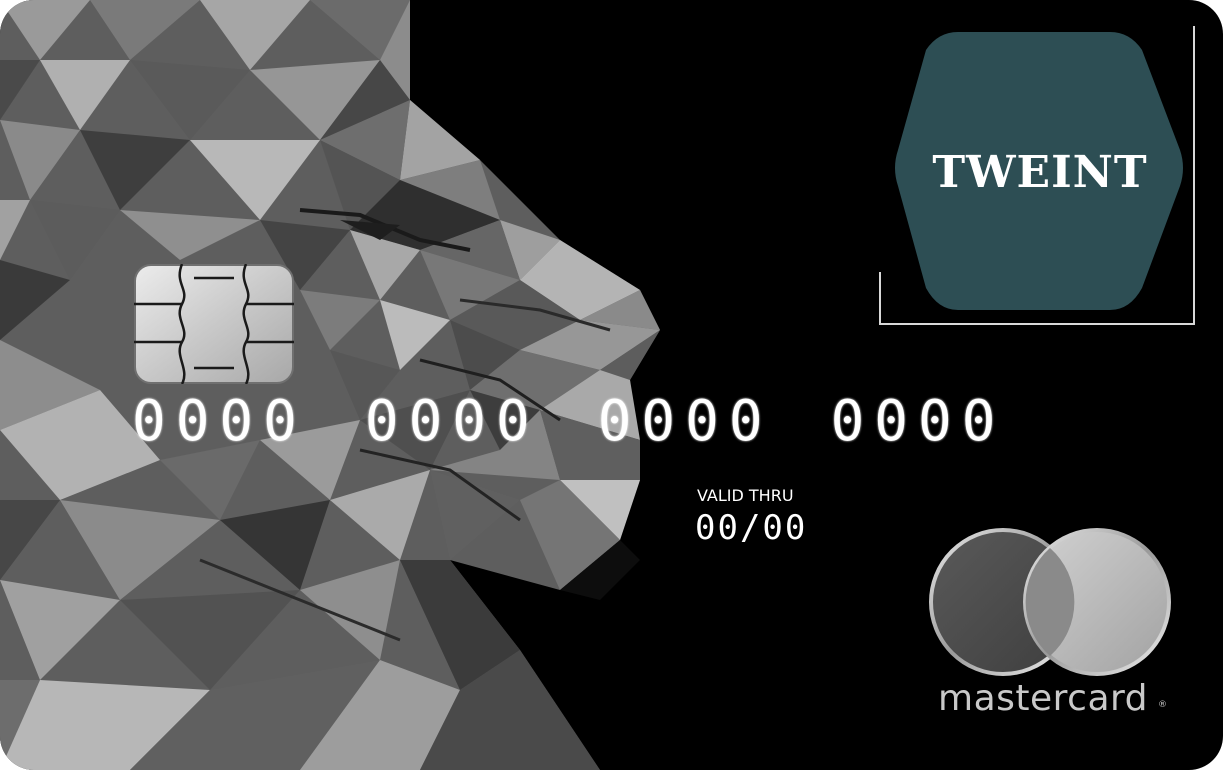 The image size is (1223, 770). What do you see at coordinates (918, 421) in the screenshot?
I see `card-number-group-4: 0000` at bounding box center [918, 421].